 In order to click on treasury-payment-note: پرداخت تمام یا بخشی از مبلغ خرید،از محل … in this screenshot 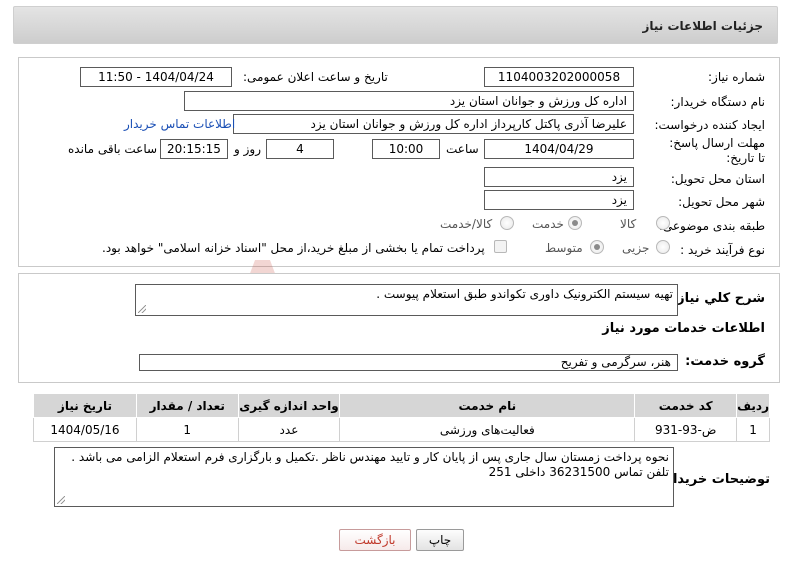, I will do `click(293, 248)`.